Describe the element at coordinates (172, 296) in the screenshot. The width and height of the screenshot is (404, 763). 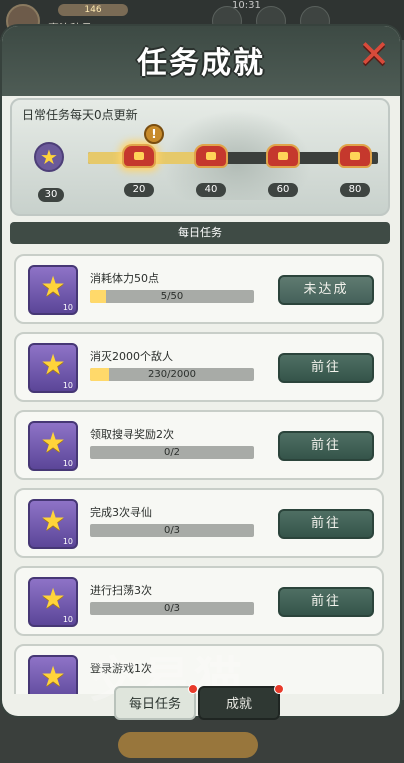
I see `task-progress-count: 5/50` at that location.